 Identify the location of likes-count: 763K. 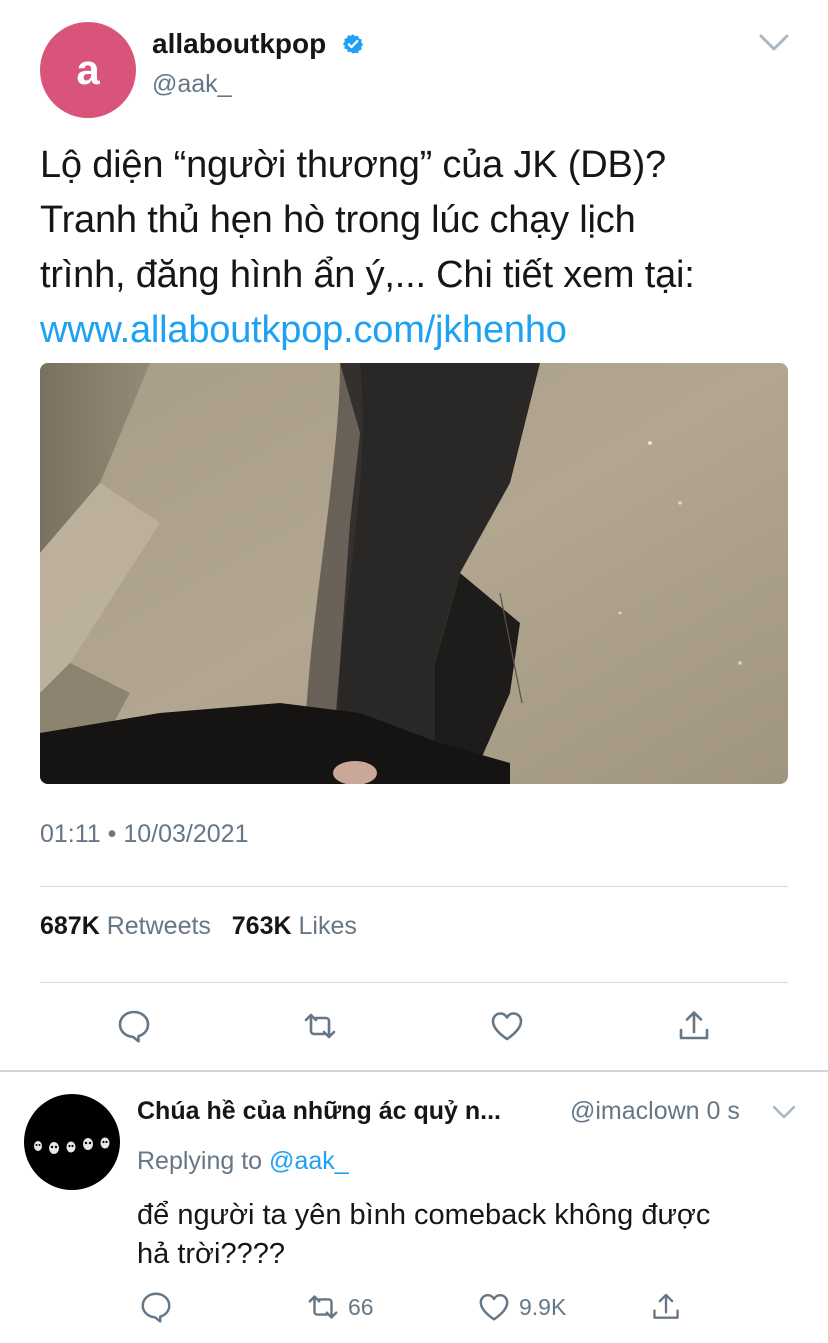
(261, 926).